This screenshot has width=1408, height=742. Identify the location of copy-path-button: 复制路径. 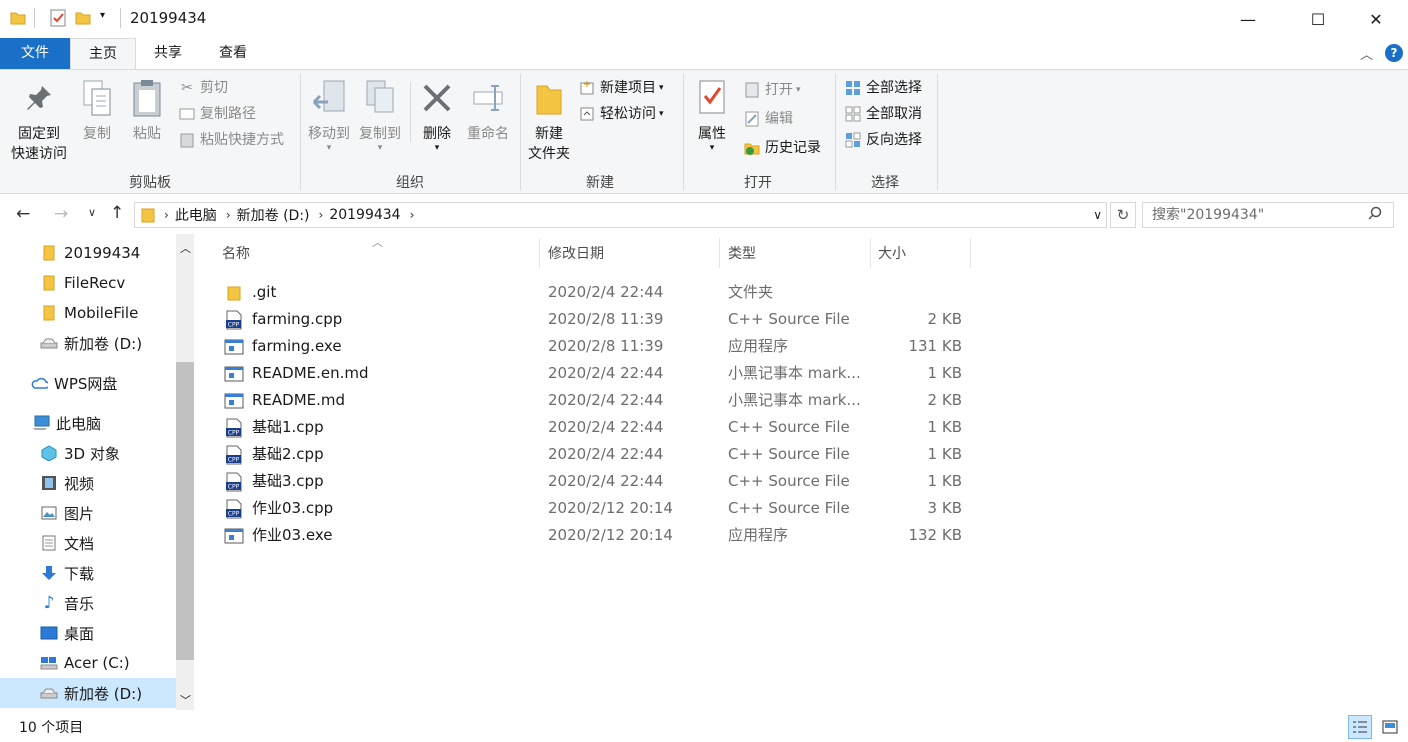
(217, 114).